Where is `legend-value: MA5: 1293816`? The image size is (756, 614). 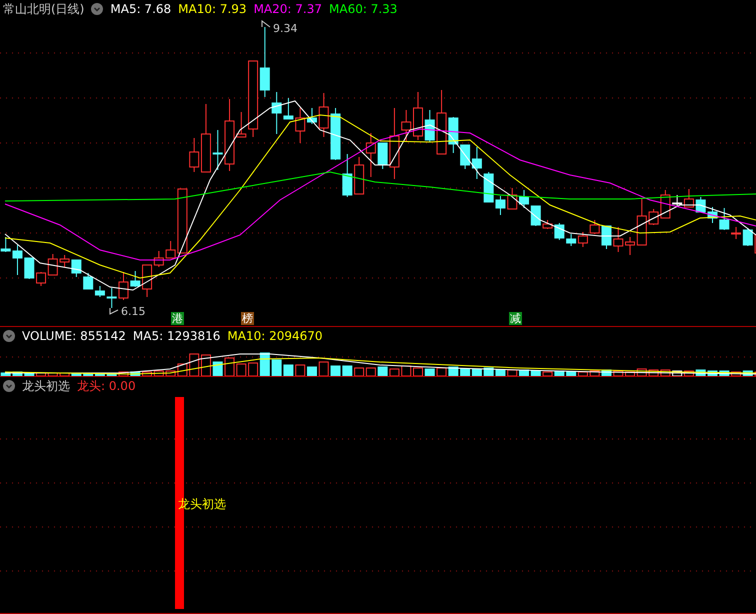 legend-value: MA5: 1293816 is located at coordinates (176, 336).